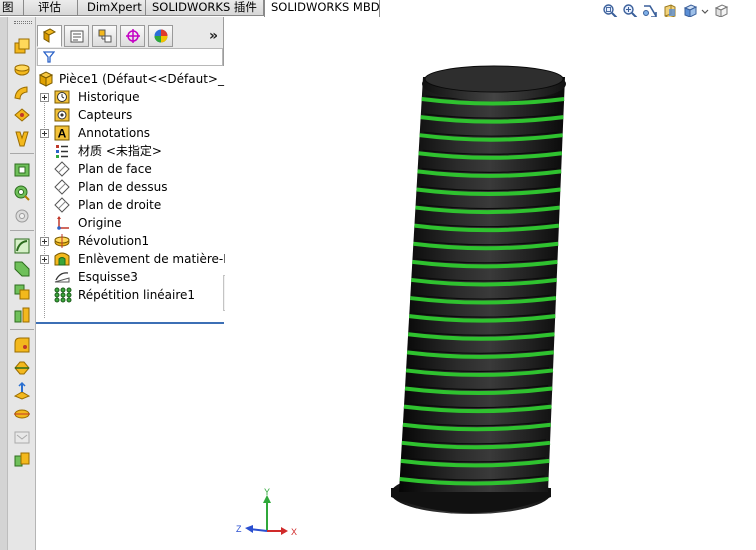 The height and width of the screenshot is (550, 756). Describe the element at coordinates (22, 460) in the screenshot. I see `wrap-icon` at that location.